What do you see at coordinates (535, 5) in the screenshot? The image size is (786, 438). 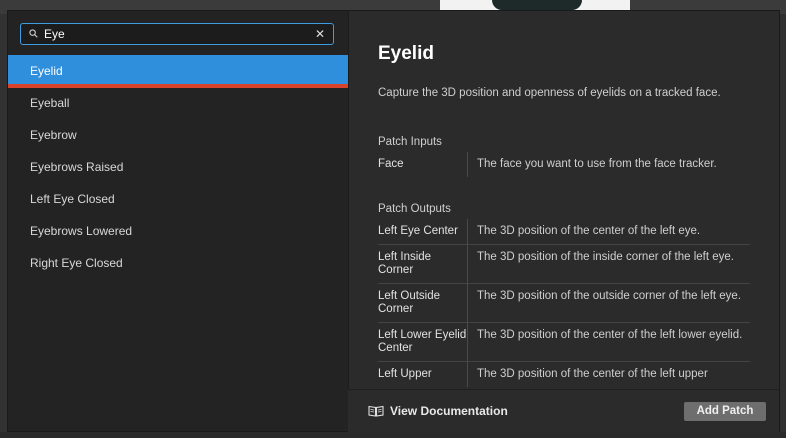 I see `background-preview` at bounding box center [535, 5].